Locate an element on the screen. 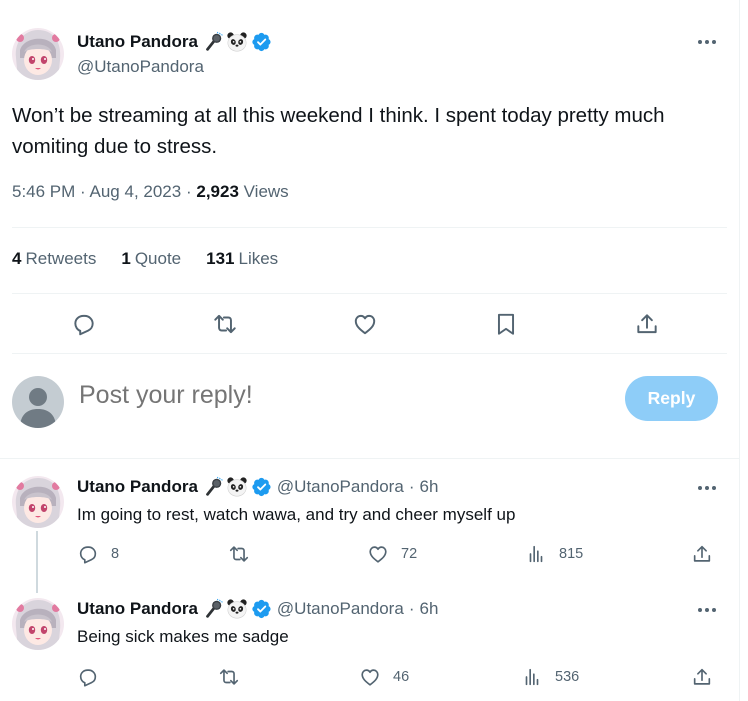 This screenshot has height=701, width=748. reply-action is located at coordinates (94, 677).